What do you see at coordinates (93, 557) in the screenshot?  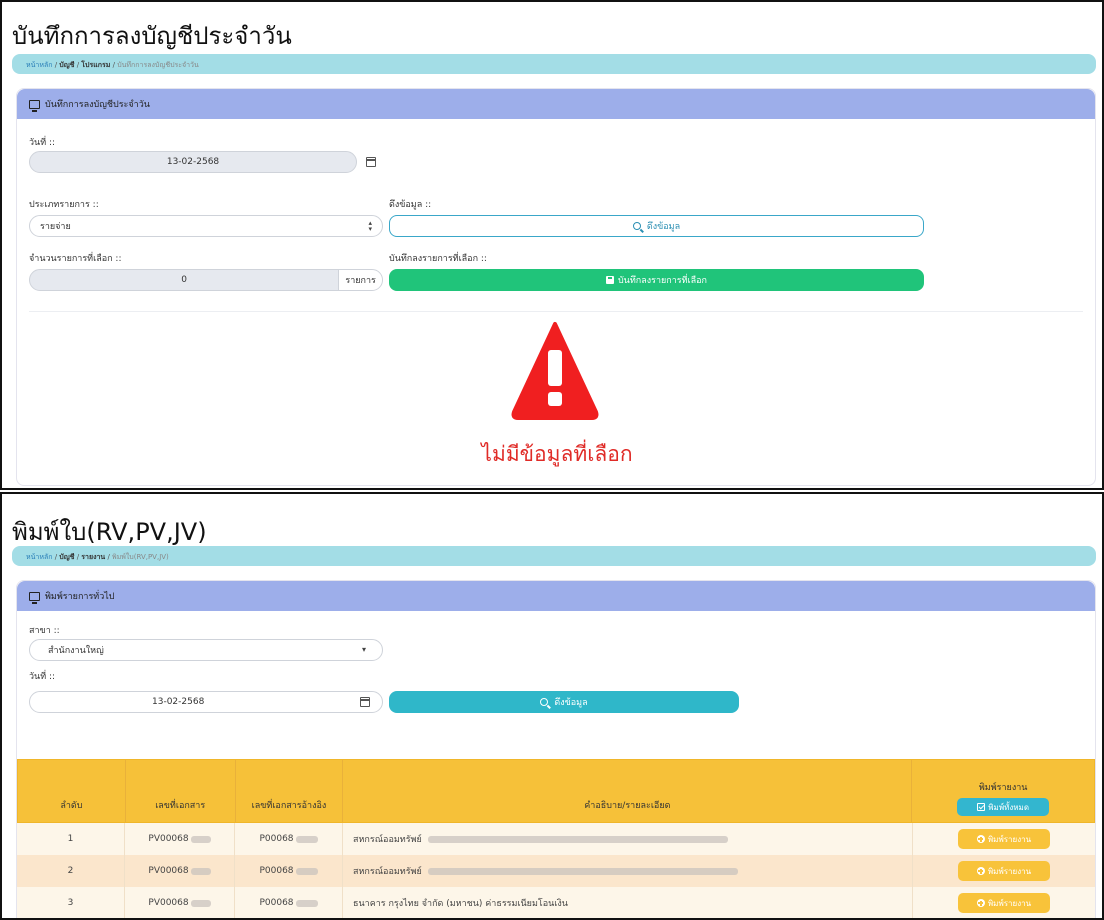 I see `breadcrumb-report: รายงาน` at bounding box center [93, 557].